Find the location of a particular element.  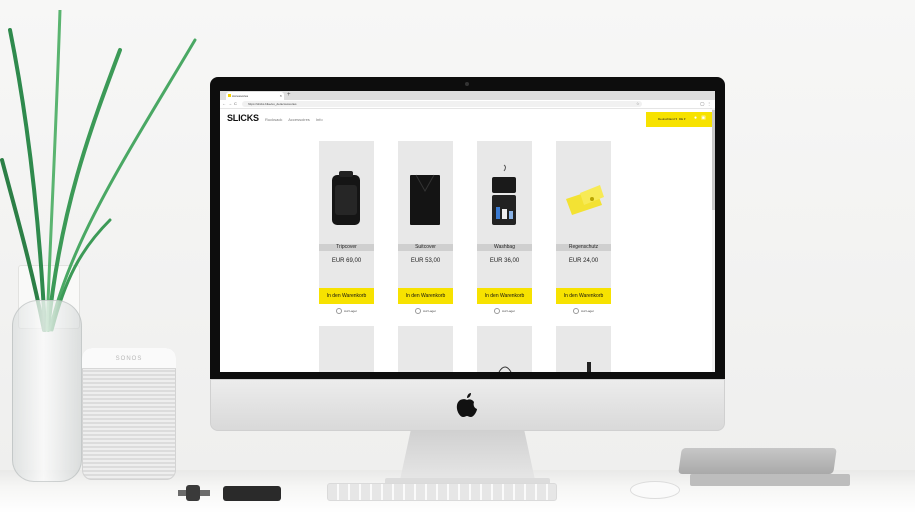

forward-icon: → is located at coordinates (230, 104).